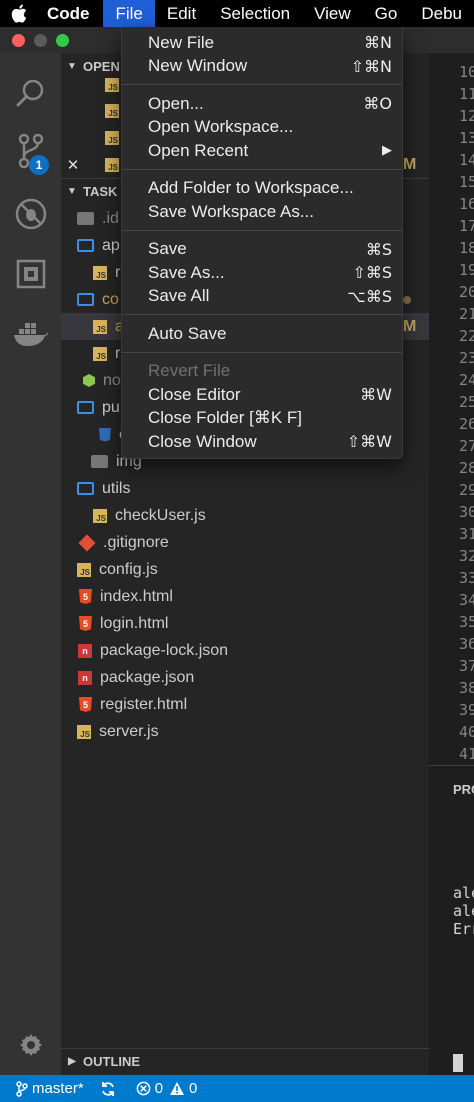 The height and width of the screenshot is (1102, 474). Describe the element at coordinates (378, 42) in the screenshot. I see `menu-item-shortcut: ⌘N` at that location.